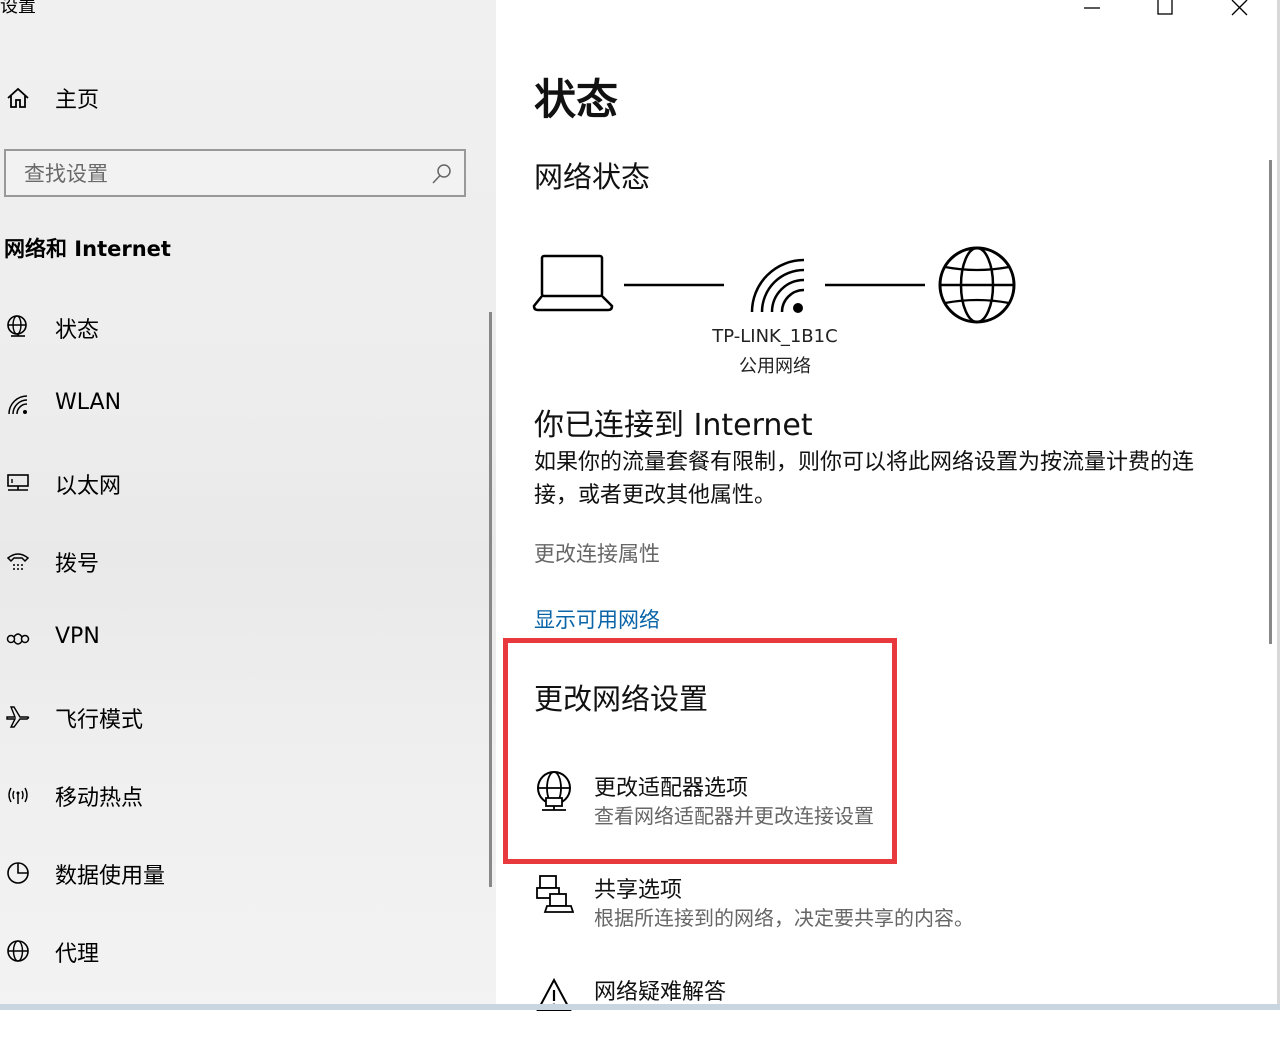  I want to click on taskbar-edge, so click(640, 1007).